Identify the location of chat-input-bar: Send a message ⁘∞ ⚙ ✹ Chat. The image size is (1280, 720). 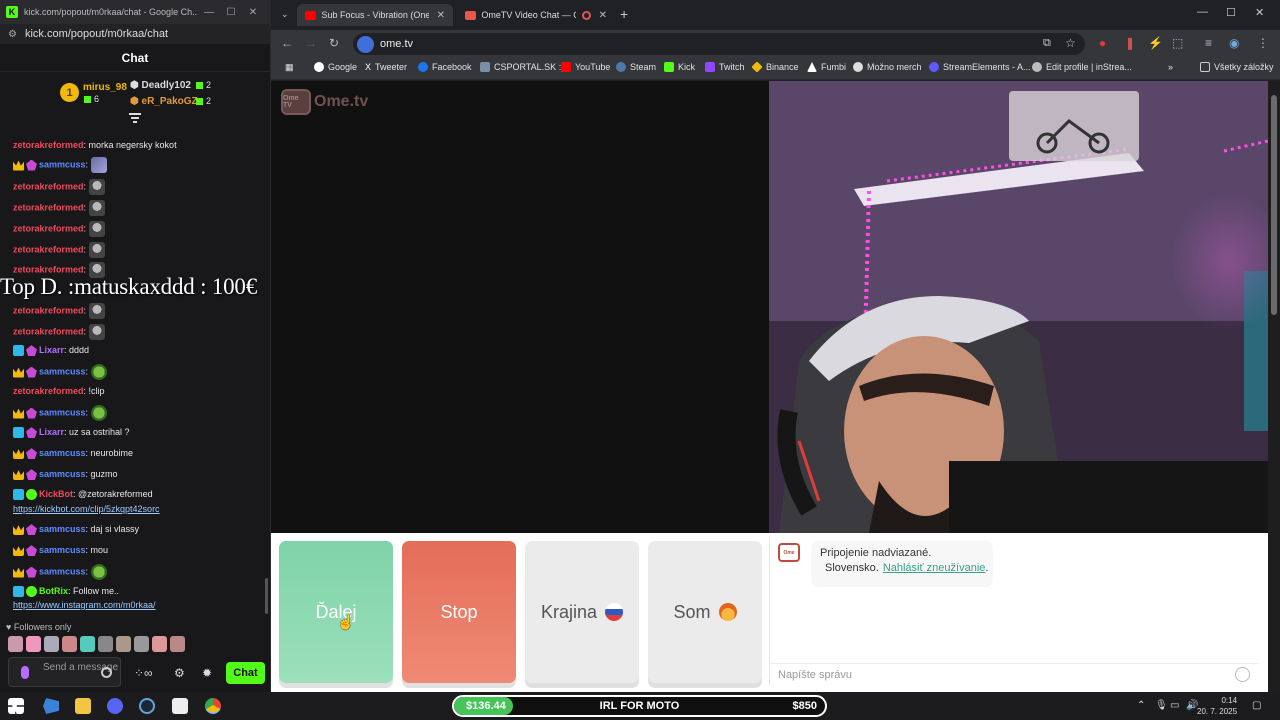
(136, 673).